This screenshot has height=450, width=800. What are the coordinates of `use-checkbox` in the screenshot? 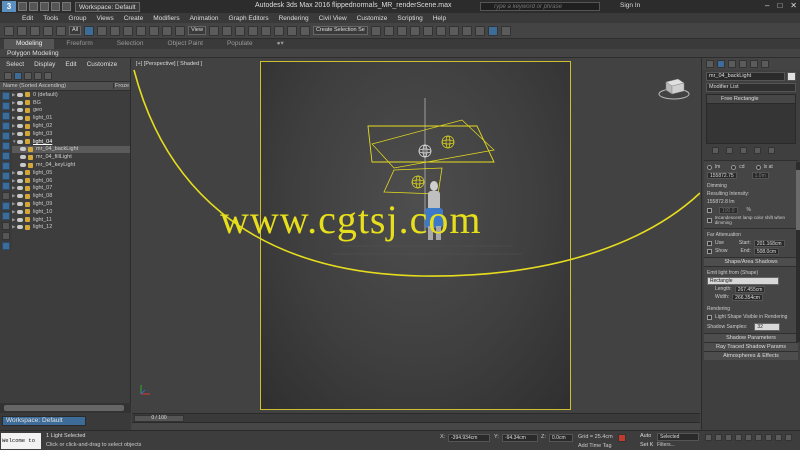 It's located at (709, 243).